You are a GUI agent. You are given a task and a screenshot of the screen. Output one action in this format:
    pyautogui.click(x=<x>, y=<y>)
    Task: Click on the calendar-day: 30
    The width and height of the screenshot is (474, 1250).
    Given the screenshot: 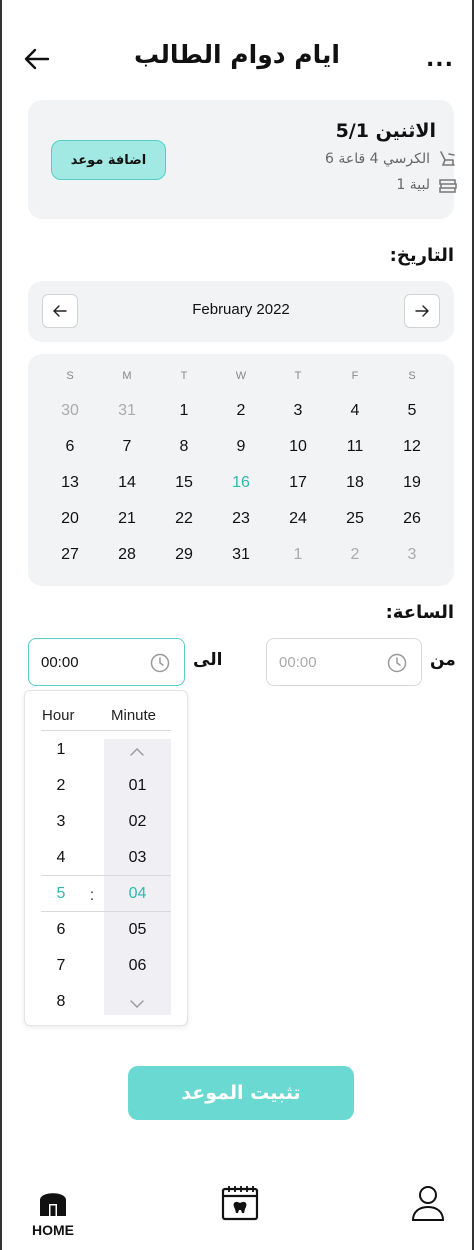 What is the action you would take?
    pyautogui.click(x=70, y=411)
    